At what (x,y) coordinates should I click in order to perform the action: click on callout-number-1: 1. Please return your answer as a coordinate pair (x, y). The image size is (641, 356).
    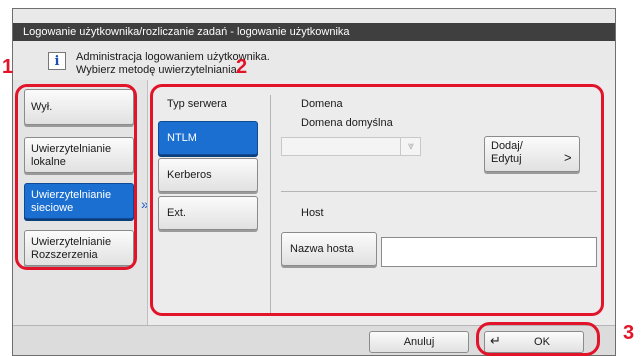
    Looking at the image, I should click on (8, 67).